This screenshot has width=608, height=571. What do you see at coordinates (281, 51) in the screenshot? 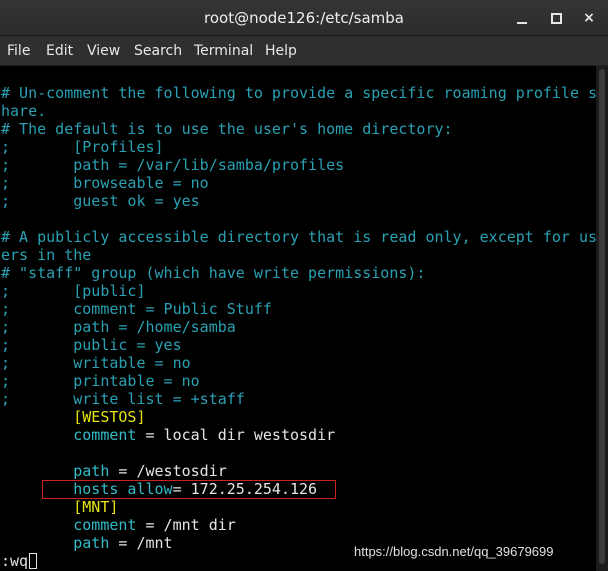
I see `menu-help: Help` at bounding box center [281, 51].